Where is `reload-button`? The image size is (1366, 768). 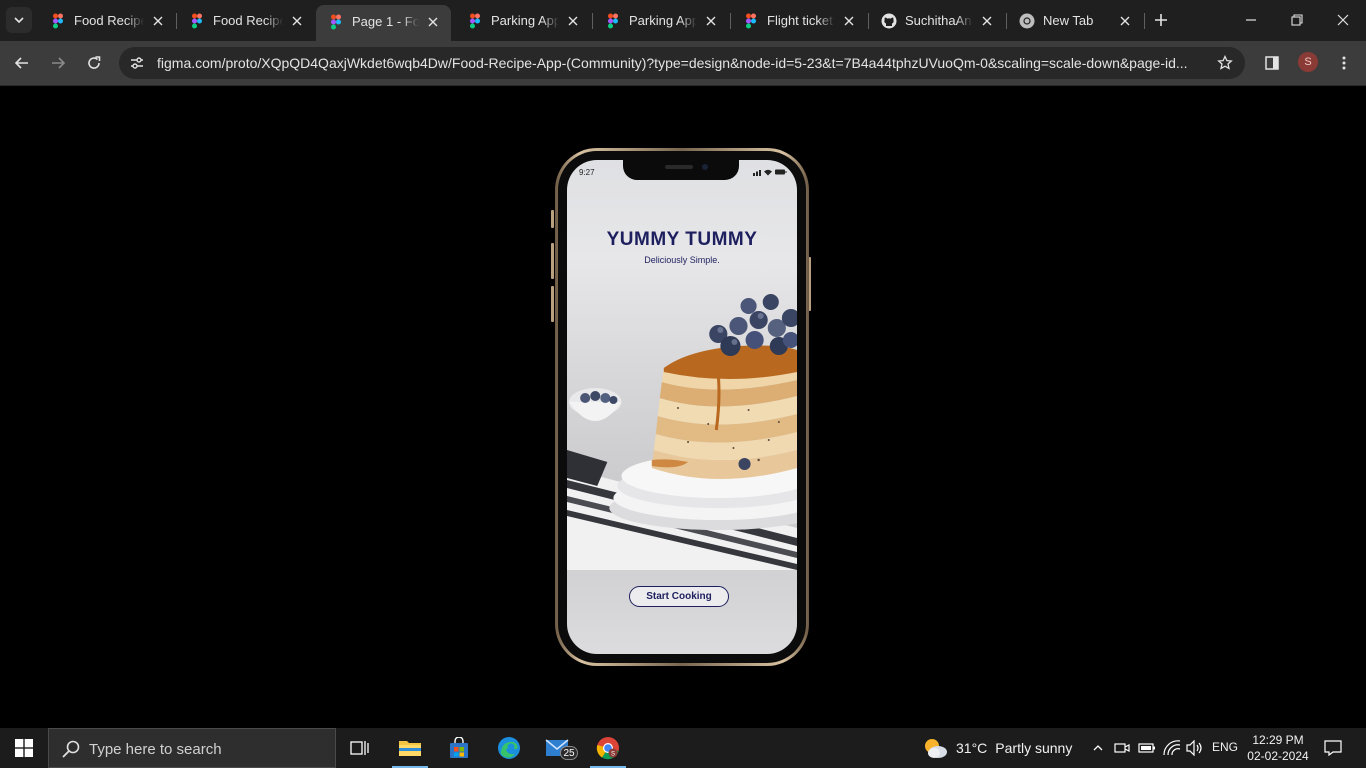 reload-button is located at coordinates (94, 63).